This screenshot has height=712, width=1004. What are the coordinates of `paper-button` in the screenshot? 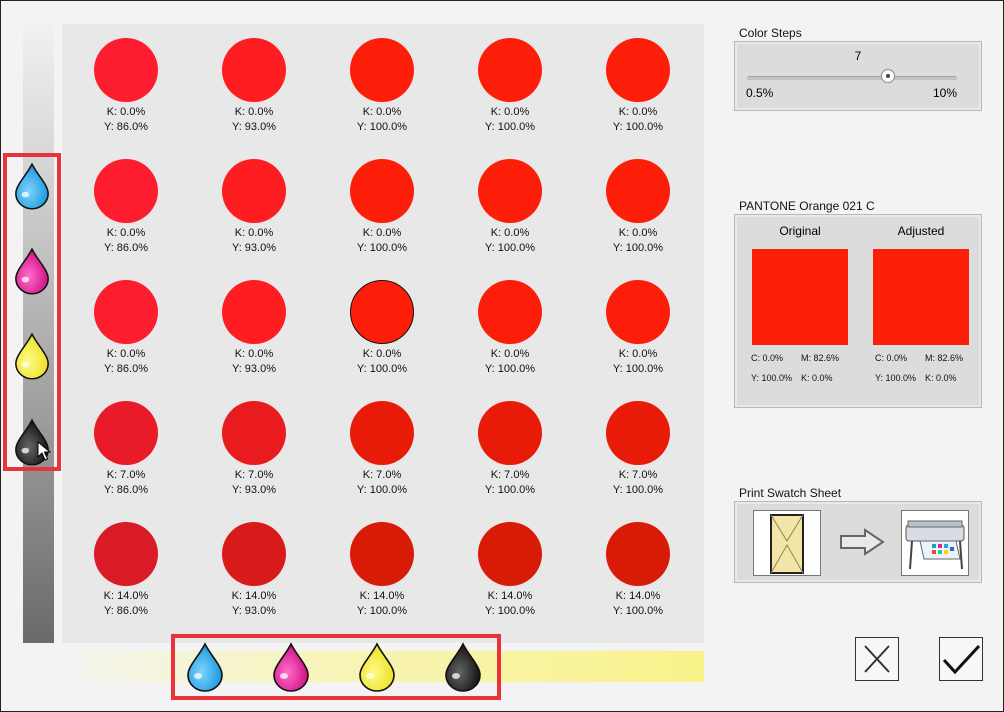 It's located at (787, 543).